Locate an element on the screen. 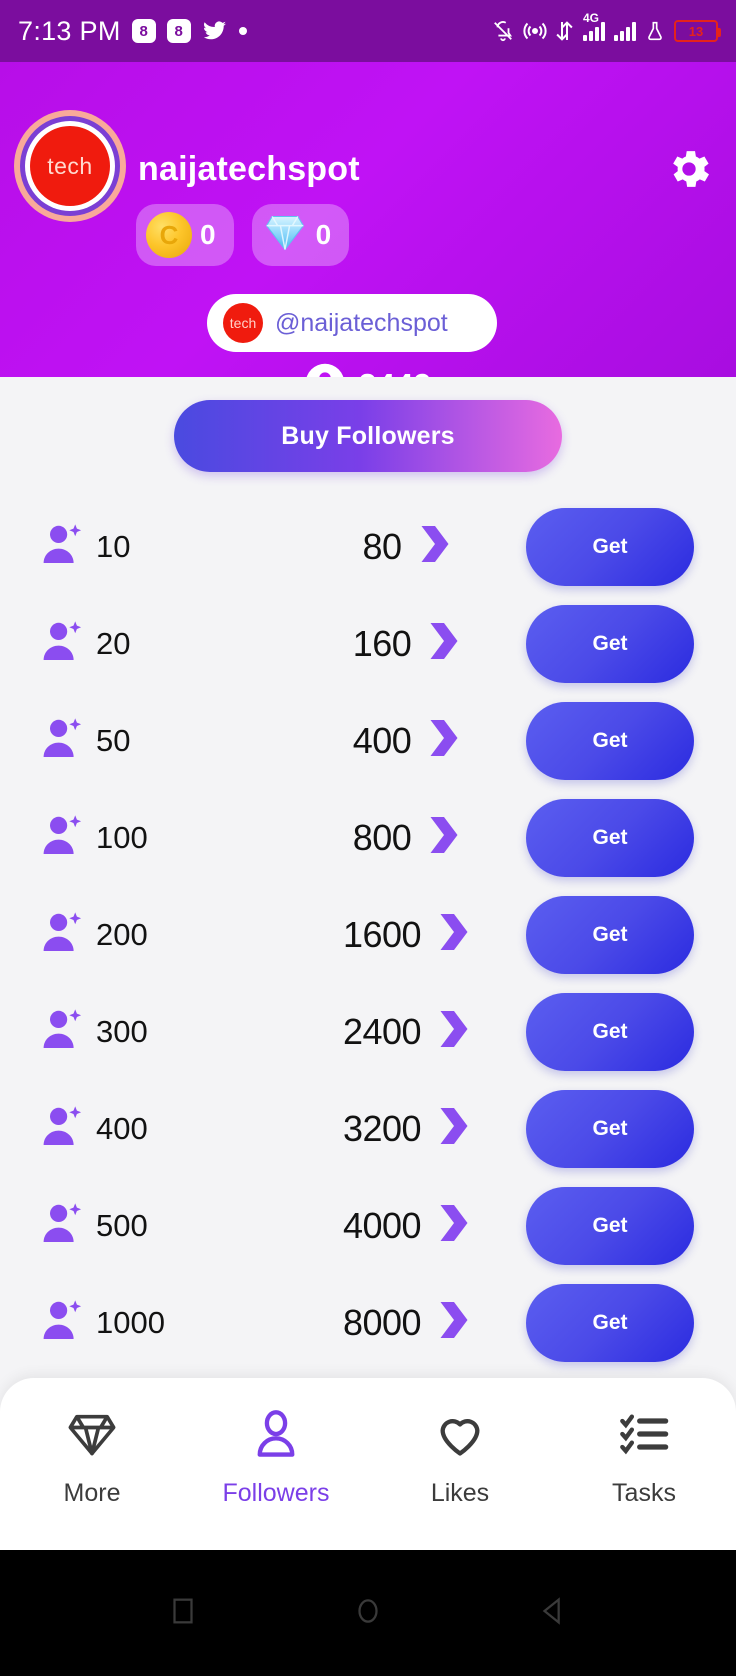  signal-icon is located at coordinates (625, 31).